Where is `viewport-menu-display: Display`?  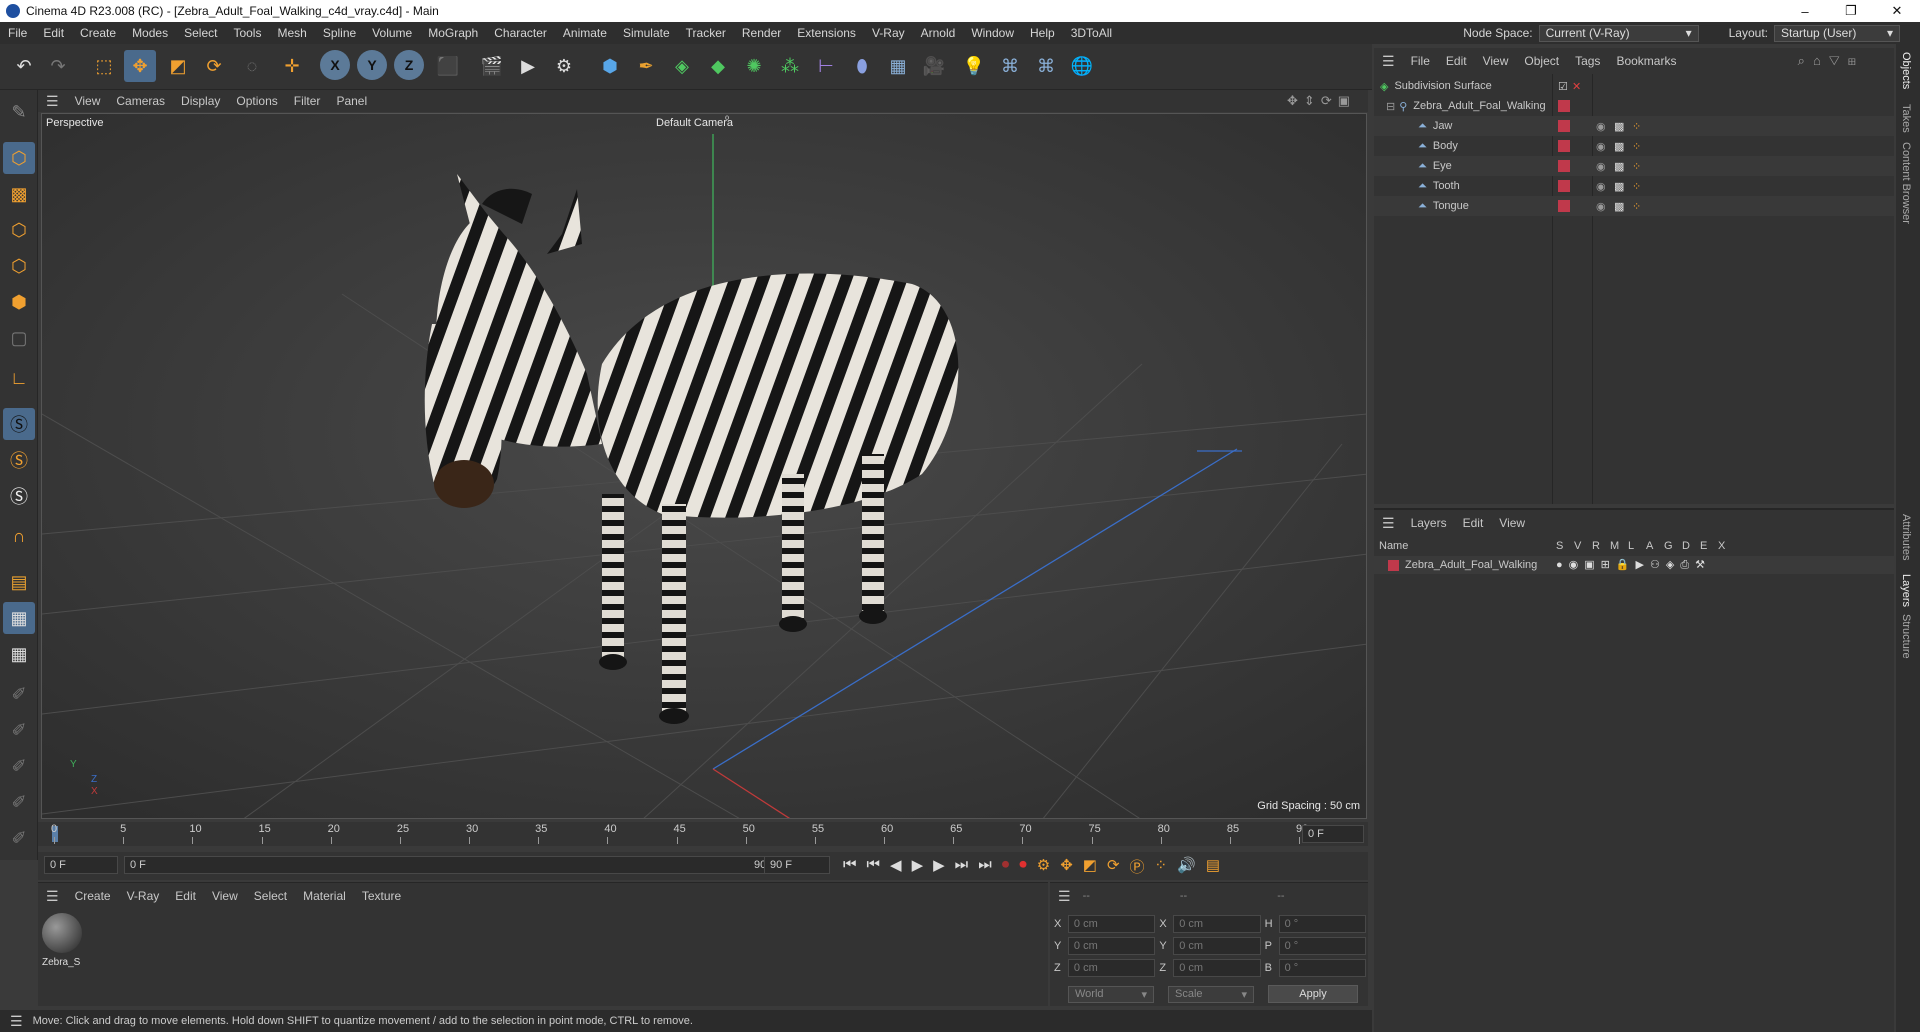 viewport-menu-display: Display is located at coordinates (200, 101).